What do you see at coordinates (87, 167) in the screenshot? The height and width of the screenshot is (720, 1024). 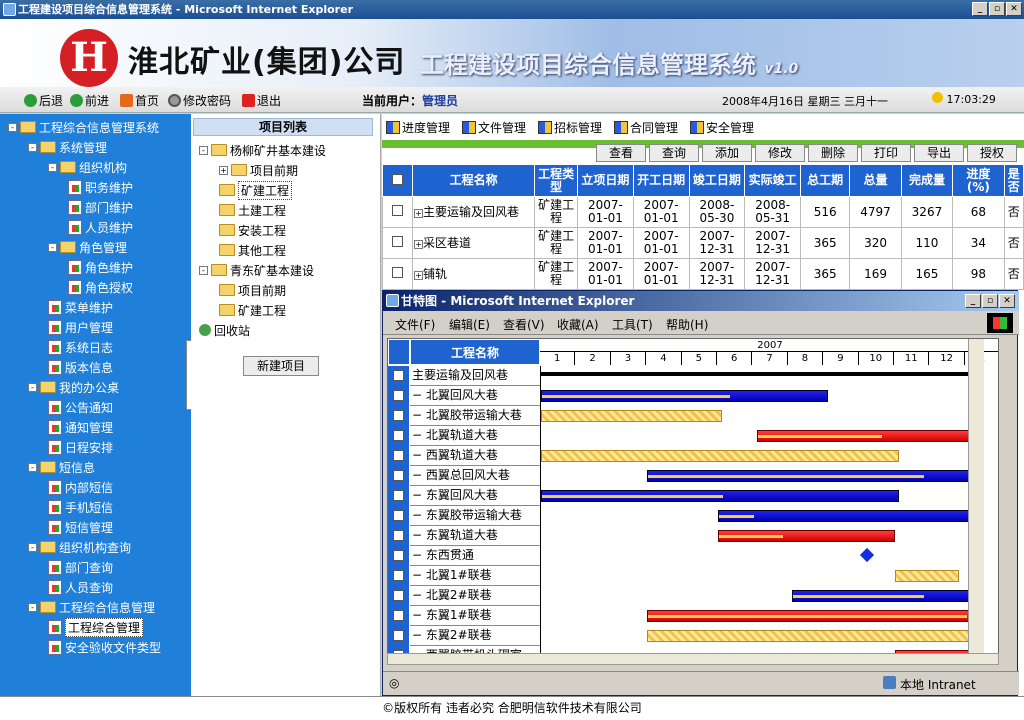 I see `tree-item: - 组织机构` at bounding box center [87, 167].